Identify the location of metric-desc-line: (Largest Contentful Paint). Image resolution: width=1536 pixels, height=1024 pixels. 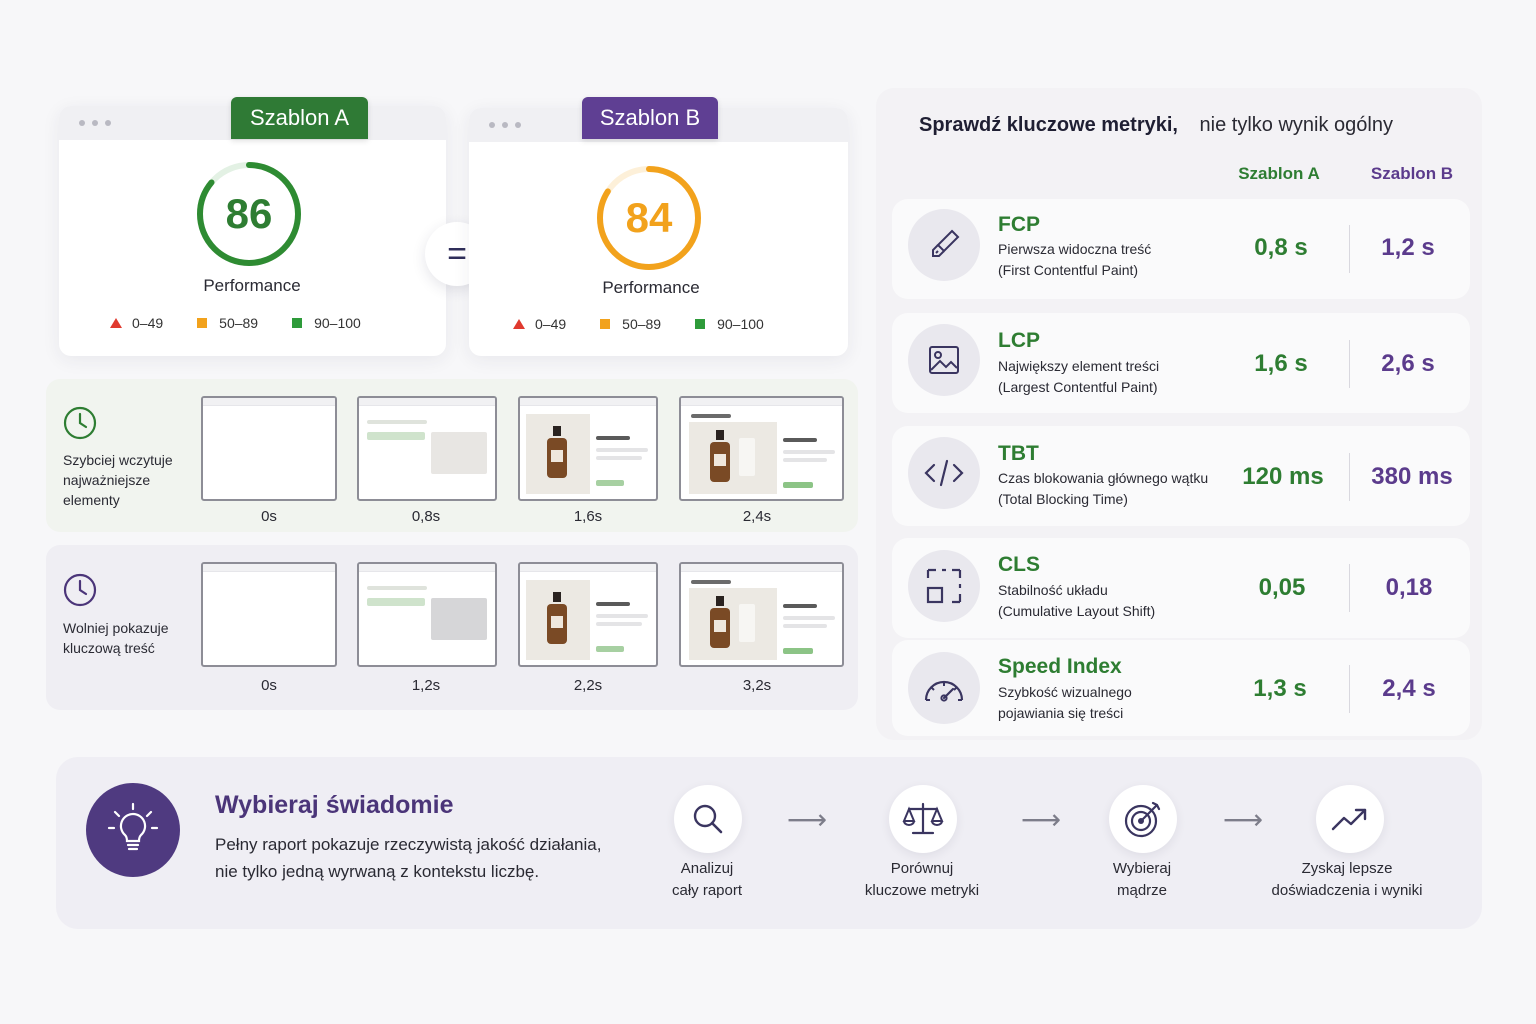
(1078, 387).